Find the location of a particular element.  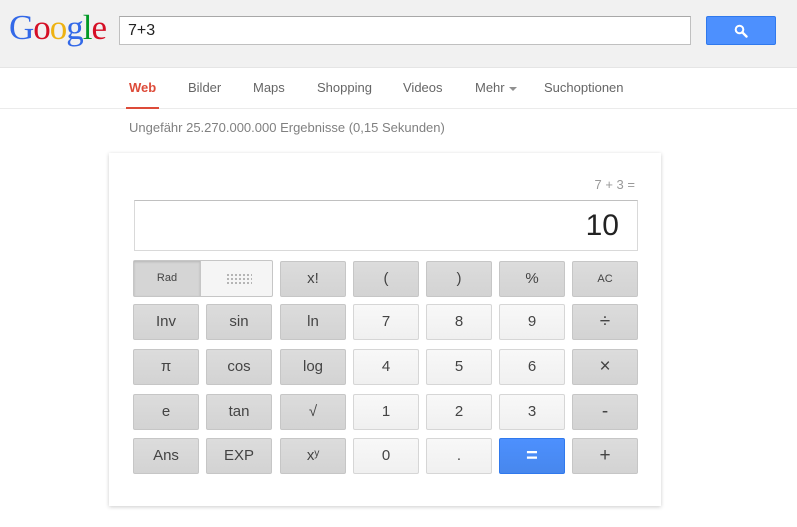

pi-button: π is located at coordinates (166, 367).